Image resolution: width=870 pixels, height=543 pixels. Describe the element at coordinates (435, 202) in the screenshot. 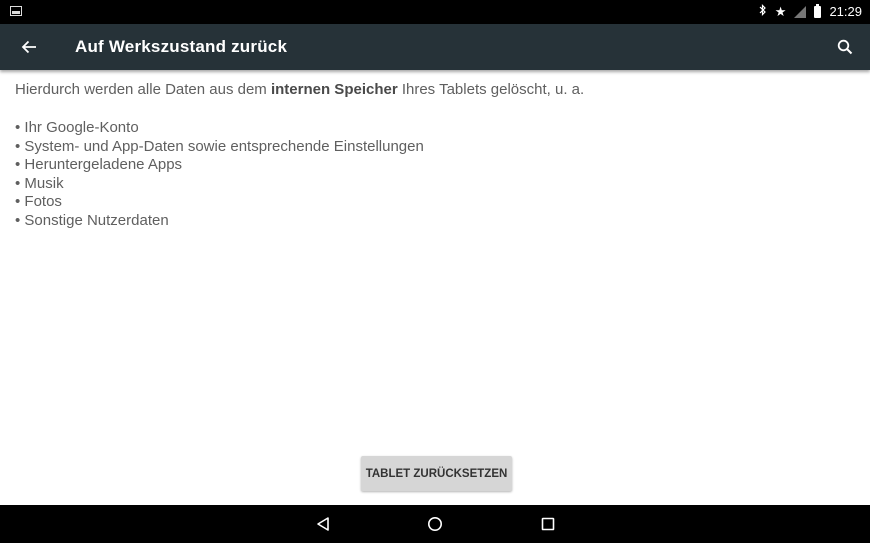

I see `list-item: Fotos` at that location.